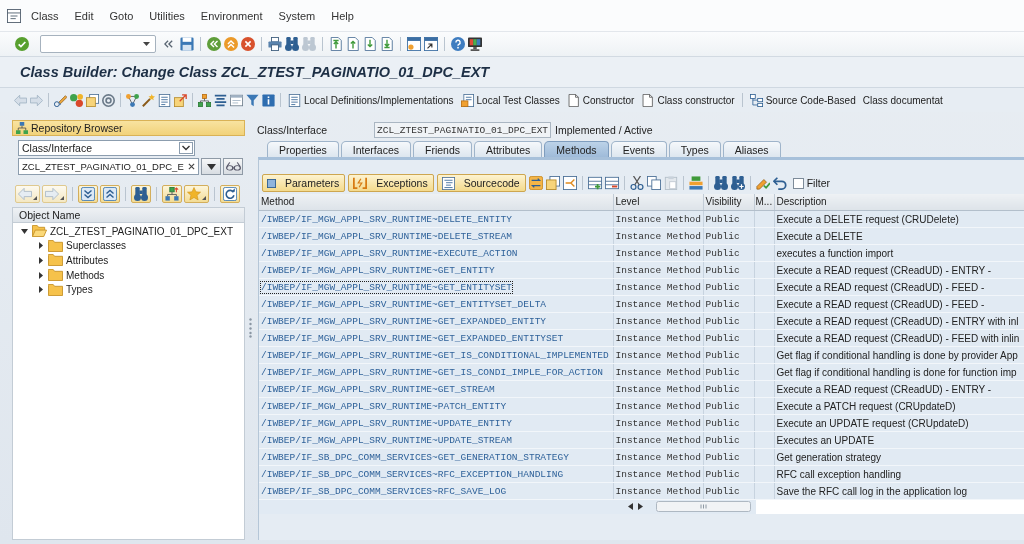 The height and width of the screenshot is (544, 1024). What do you see at coordinates (576, 149) in the screenshot?
I see `tab: Methods` at bounding box center [576, 149].